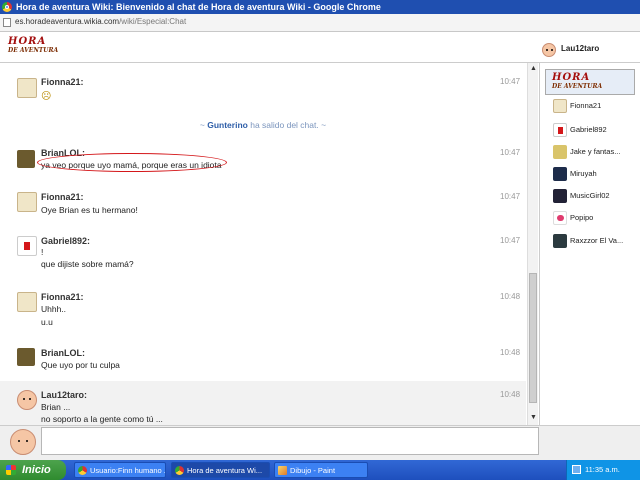 The width and height of the screenshot is (640, 480). I want to click on sidebar-user-name: MusicGirl02, so click(590, 195).